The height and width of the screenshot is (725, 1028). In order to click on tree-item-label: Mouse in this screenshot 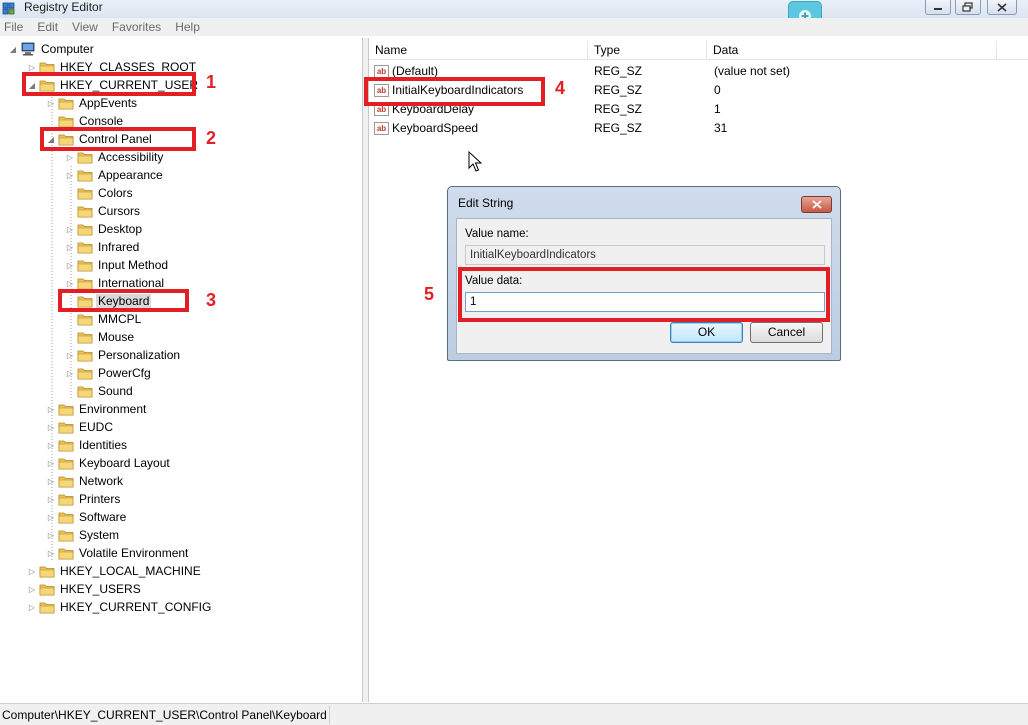, I will do `click(116, 337)`.